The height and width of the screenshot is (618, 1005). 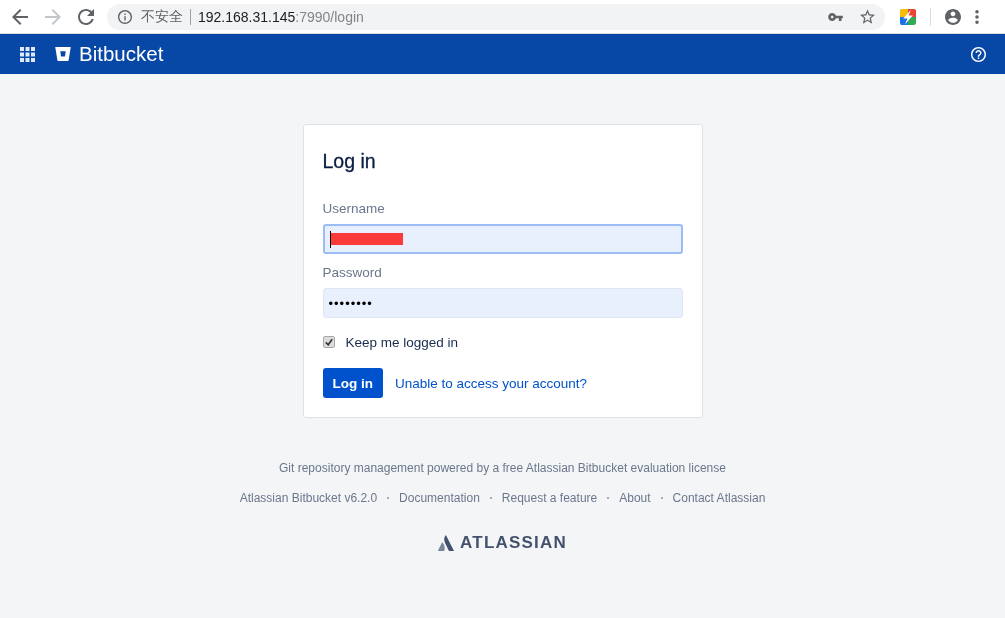 What do you see at coordinates (354, 209) in the screenshot?
I see `field-label: Username` at bounding box center [354, 209].